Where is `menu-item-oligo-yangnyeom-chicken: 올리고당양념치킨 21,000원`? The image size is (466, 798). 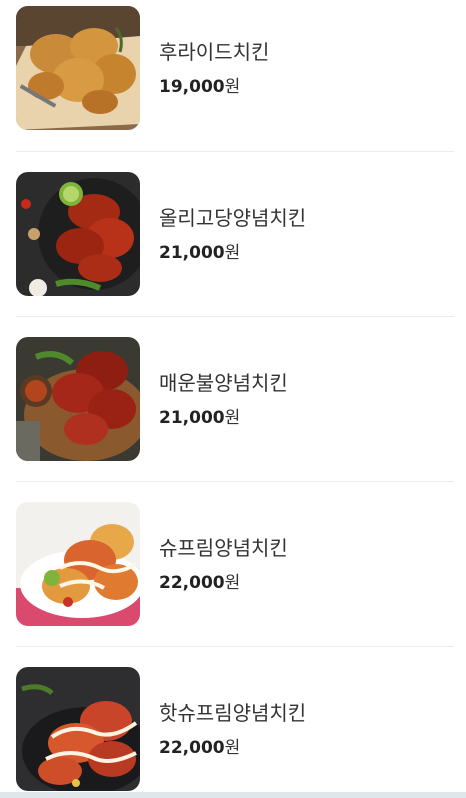
menu-item-oligo-yangnyeom-chicken: 올리고당양념치킨 21,000원 is located at coordinates (235, 234).